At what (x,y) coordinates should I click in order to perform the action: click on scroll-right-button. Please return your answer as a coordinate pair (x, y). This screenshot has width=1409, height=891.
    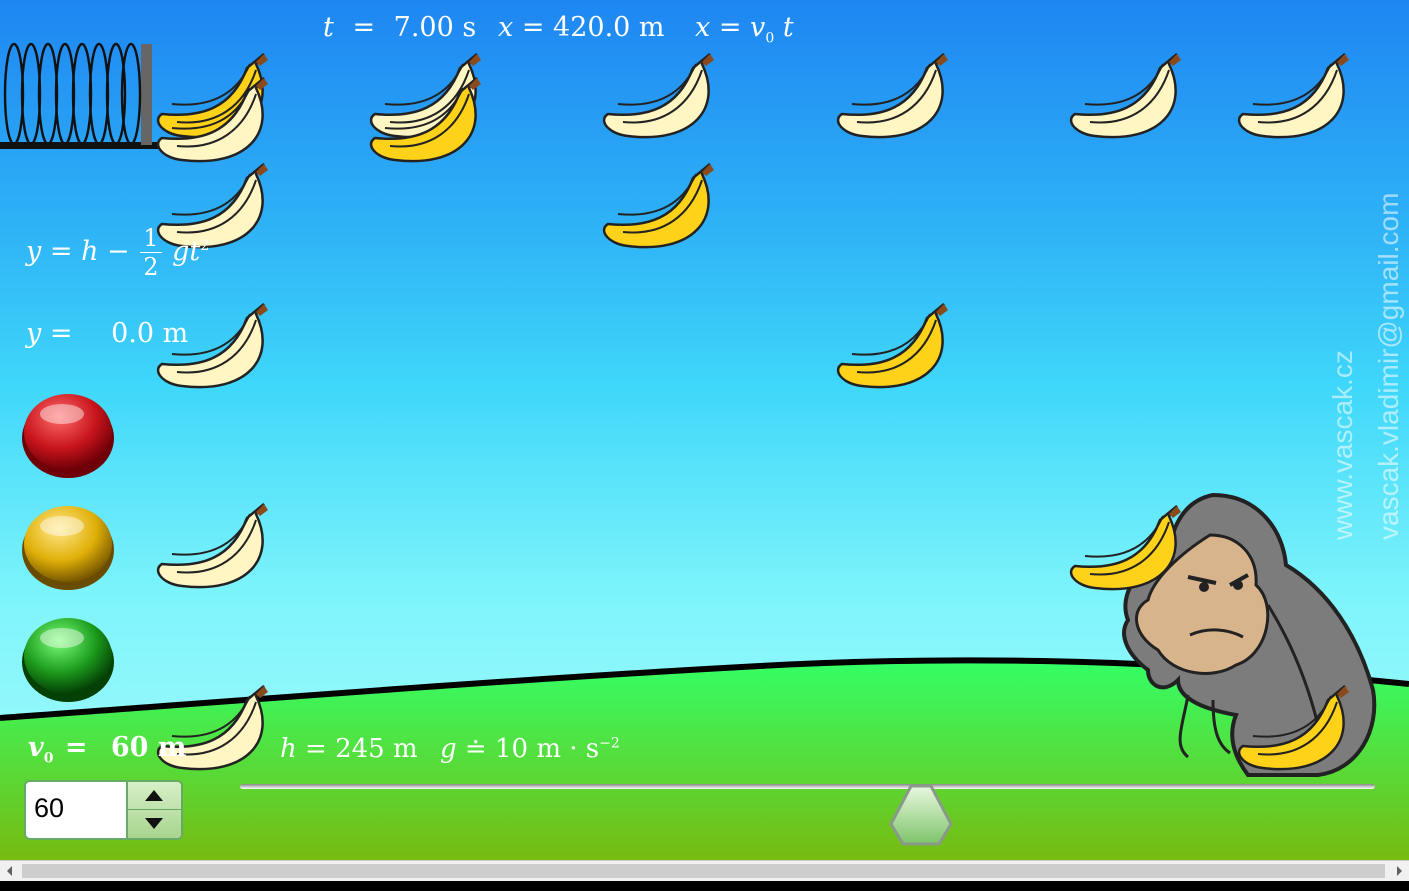
    Looking at the image, I should click on (1399, 871).